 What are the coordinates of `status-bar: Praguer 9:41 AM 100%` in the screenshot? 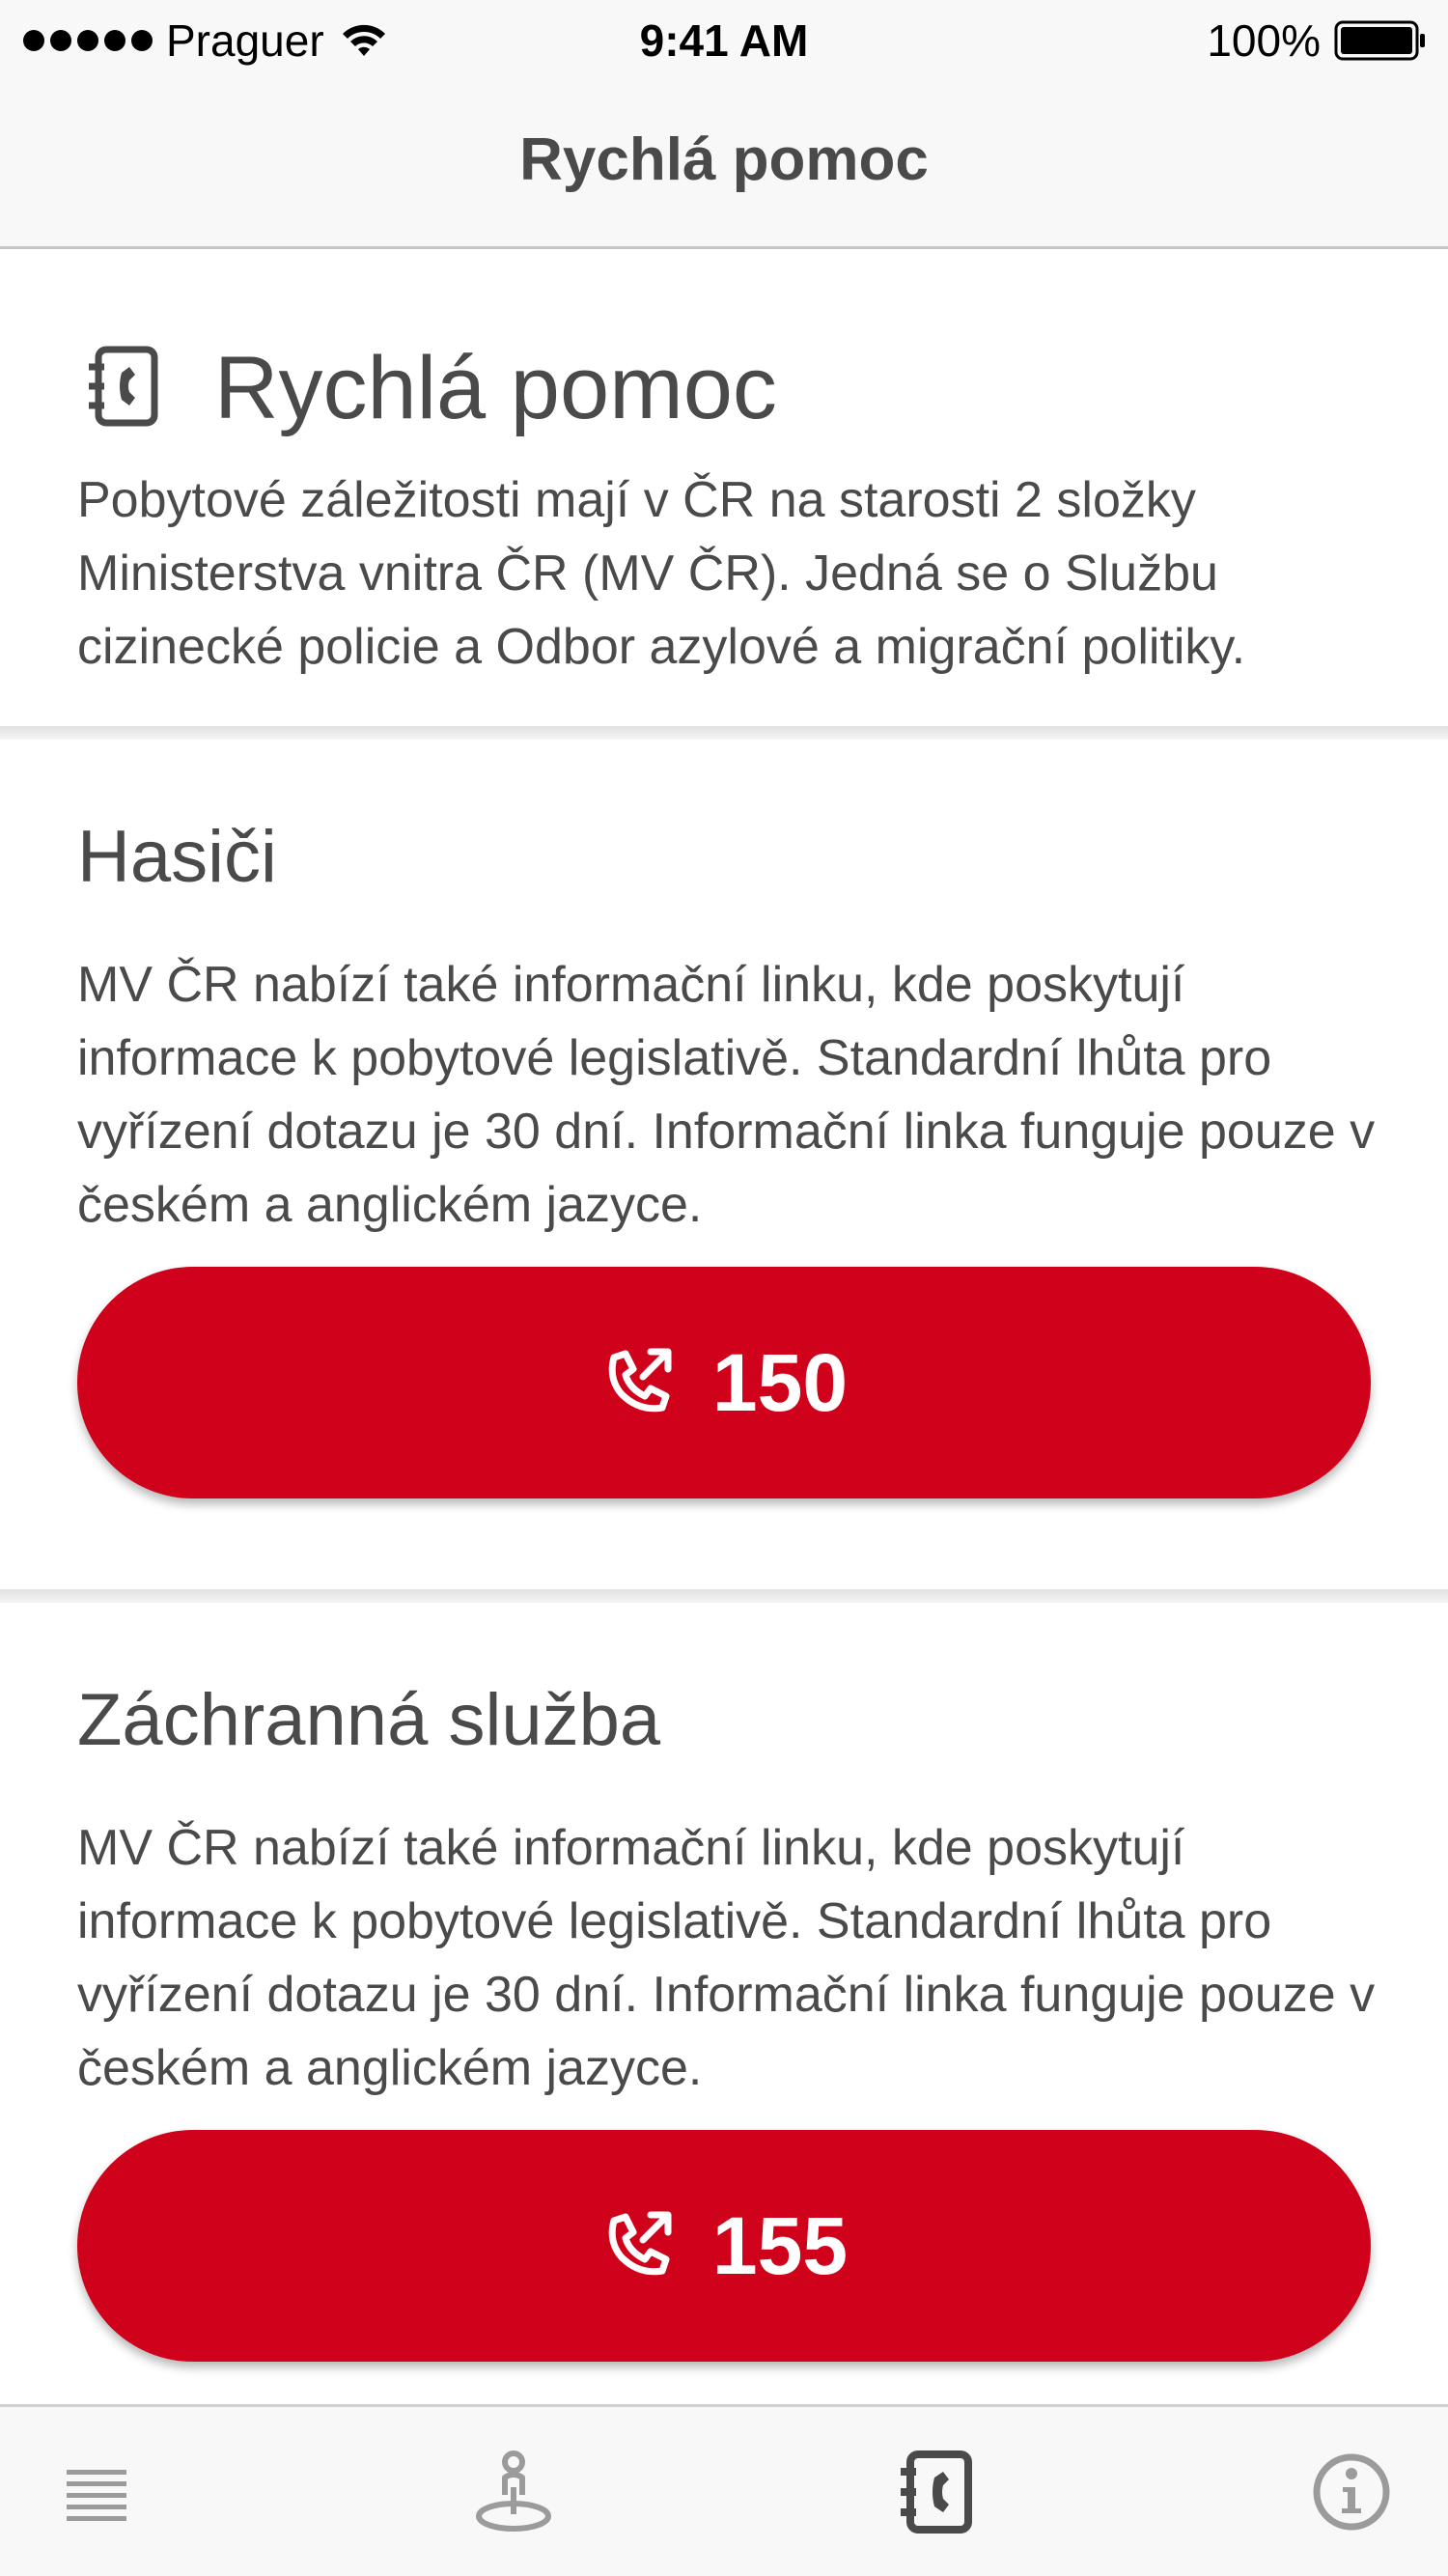 It's located at (724, 40).